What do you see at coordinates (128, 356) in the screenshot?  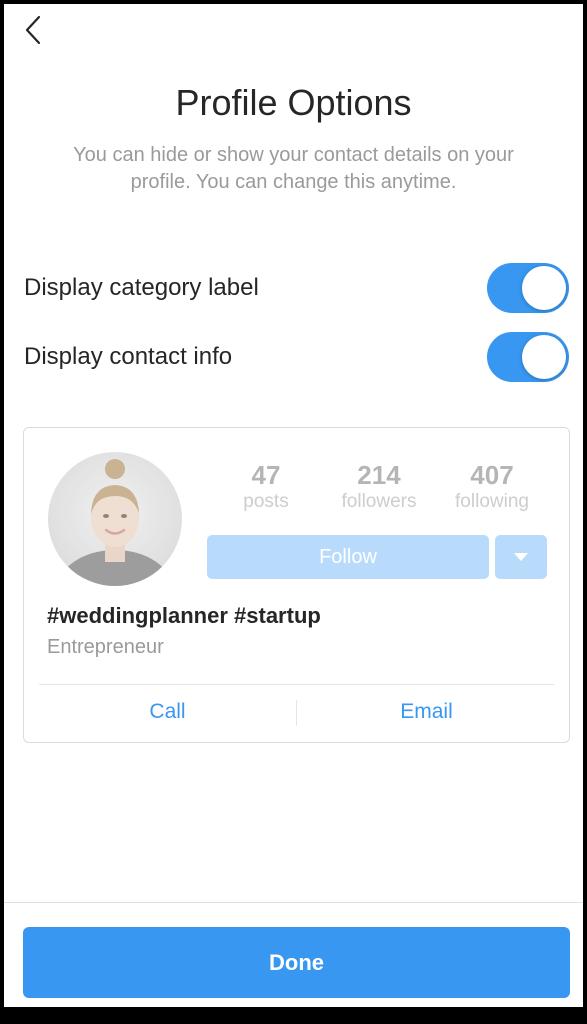 I see `setting-label: Display contact info` at bounding box center [128, 356].